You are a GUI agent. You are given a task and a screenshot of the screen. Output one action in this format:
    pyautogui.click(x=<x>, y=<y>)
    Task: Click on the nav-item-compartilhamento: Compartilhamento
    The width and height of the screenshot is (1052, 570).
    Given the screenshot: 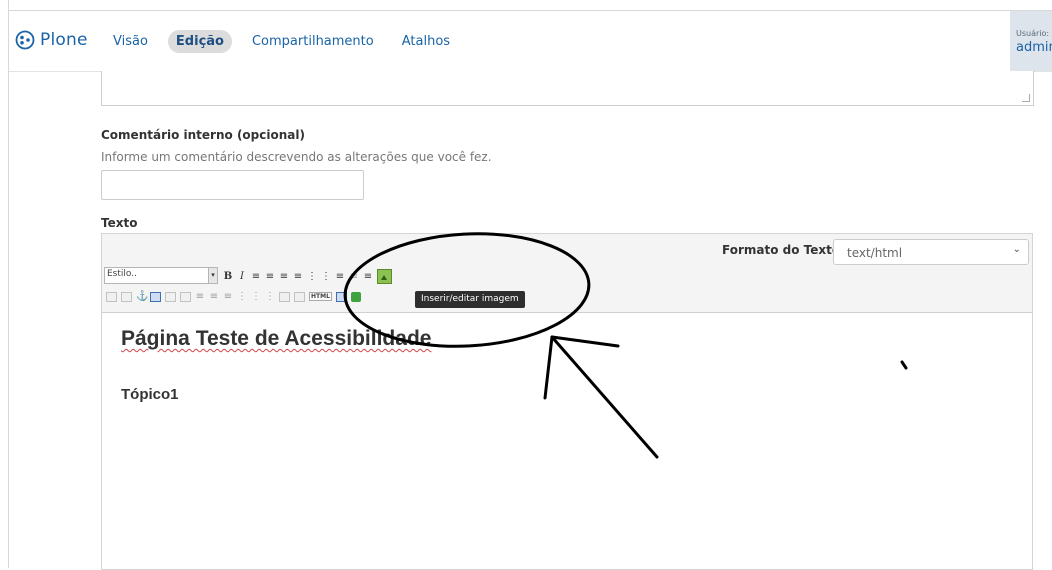 What is the action you would take?
    pyautogui.click(x=313, y=41)
    